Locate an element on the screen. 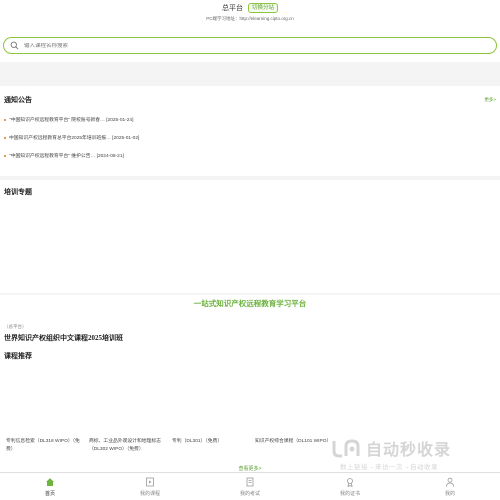  bottom-tabbar: 首页 我的课程 我的考试 我的证书 我的 is located at coordinates (250, 486).